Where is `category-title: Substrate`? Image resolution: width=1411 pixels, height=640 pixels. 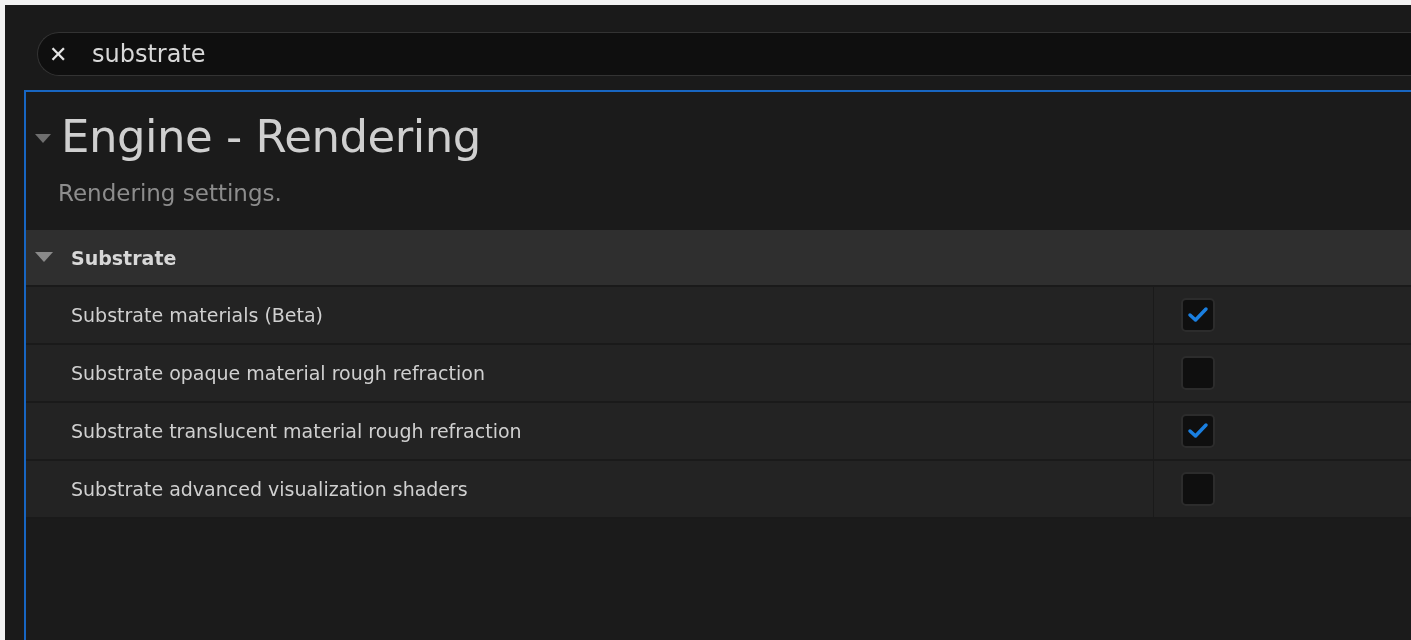 category-title: Substrate is located at coordinates (124, 257).